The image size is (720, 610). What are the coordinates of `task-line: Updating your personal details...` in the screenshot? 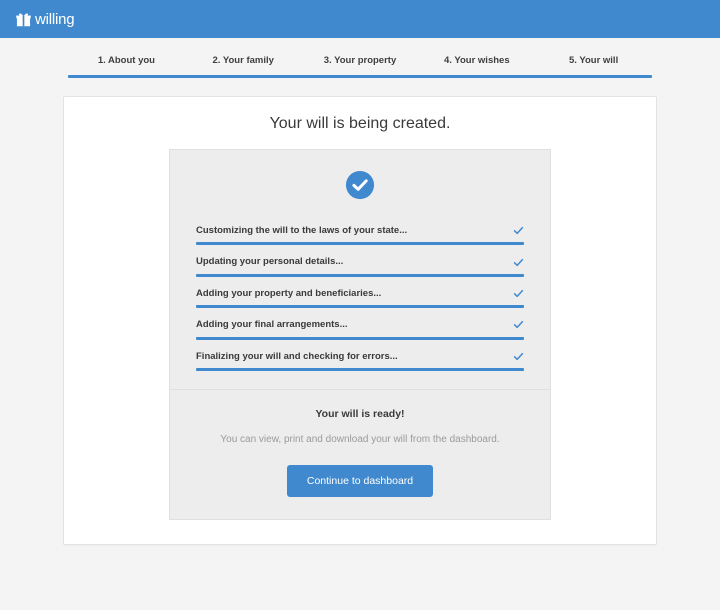 It's located at (360, 264).